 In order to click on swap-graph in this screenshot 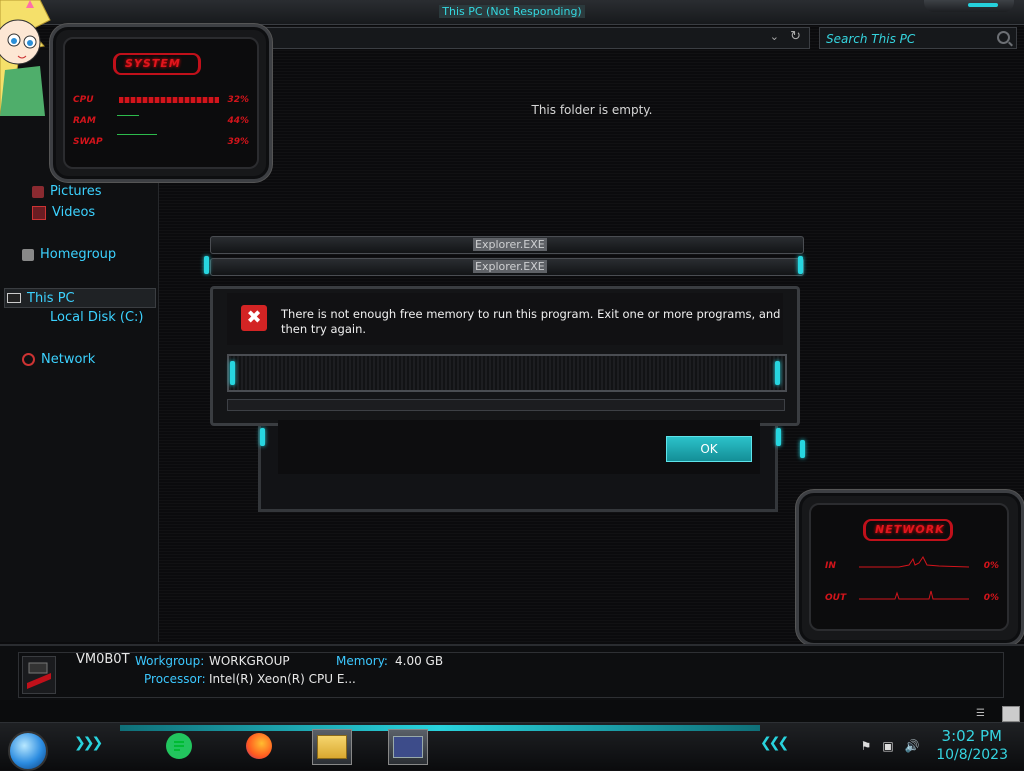, I will do `click(137, 134)`.